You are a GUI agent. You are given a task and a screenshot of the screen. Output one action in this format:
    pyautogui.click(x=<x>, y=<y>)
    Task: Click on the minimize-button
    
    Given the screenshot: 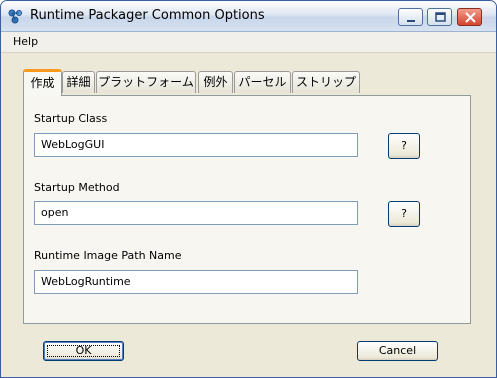 What is the action you would take?
    pyautogui.click(x=410, y=17)
    